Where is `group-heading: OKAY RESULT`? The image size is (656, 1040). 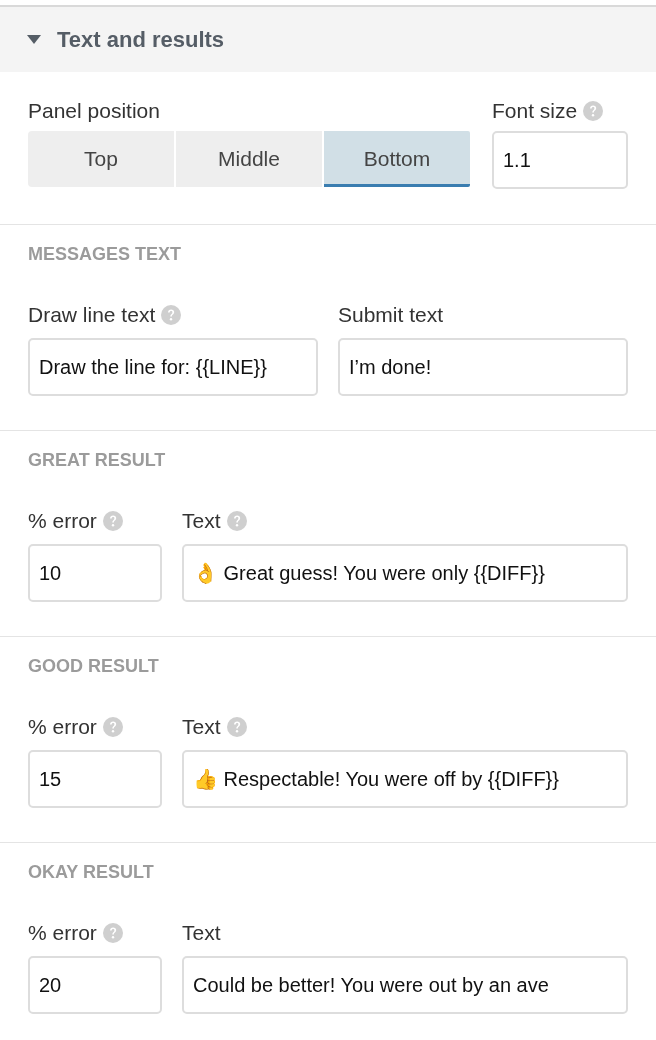 group-heading: OKAY RESULT is located at coordinates (91, 872).